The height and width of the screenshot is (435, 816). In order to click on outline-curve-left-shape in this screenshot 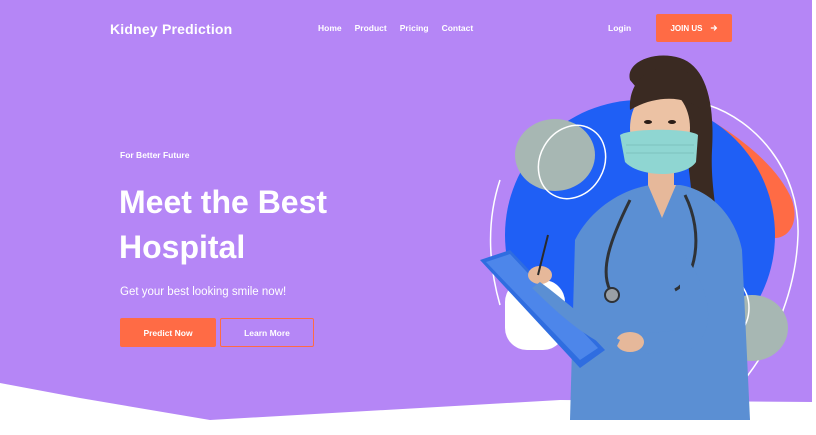, I will do `click(495, 242)`.